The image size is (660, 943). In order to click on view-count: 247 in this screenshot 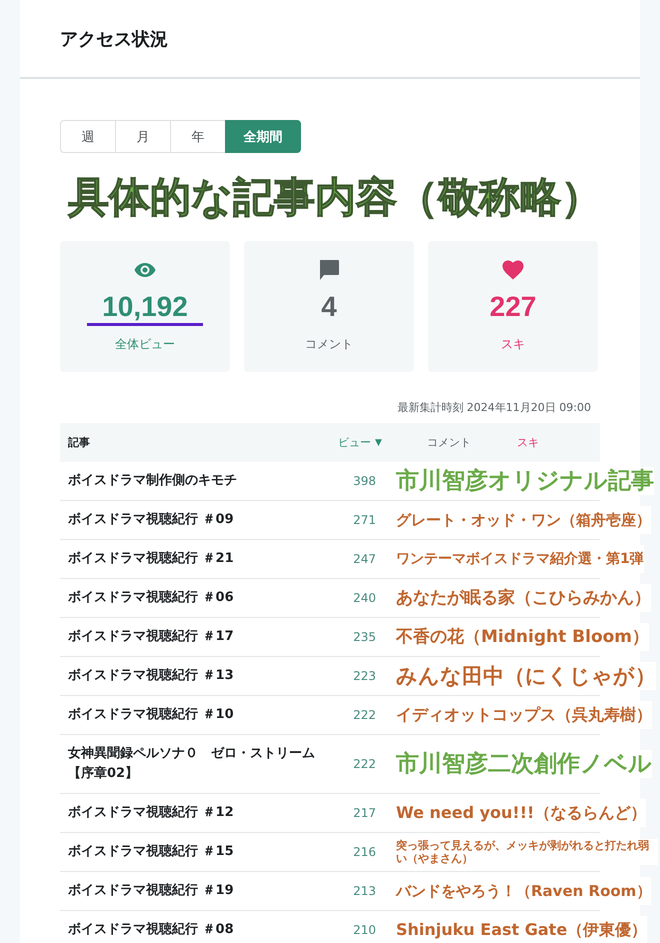, I will do `click(364, 559)`.